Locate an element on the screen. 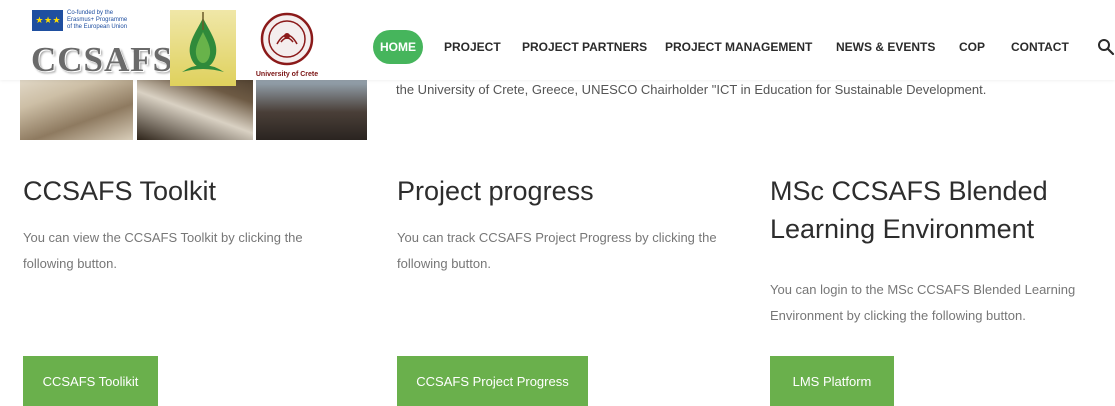 The width and height of the screenshot is (1115, 406). nav-home: HOME is located at coordinates (398, 47).